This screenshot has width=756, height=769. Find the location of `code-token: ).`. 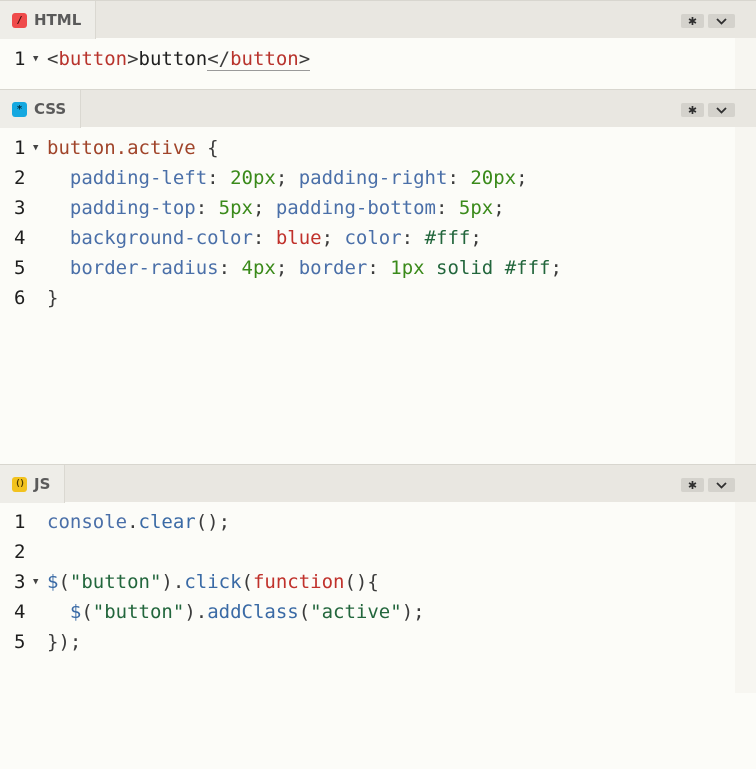

code-token: ). is located at coordinates (196, 612).